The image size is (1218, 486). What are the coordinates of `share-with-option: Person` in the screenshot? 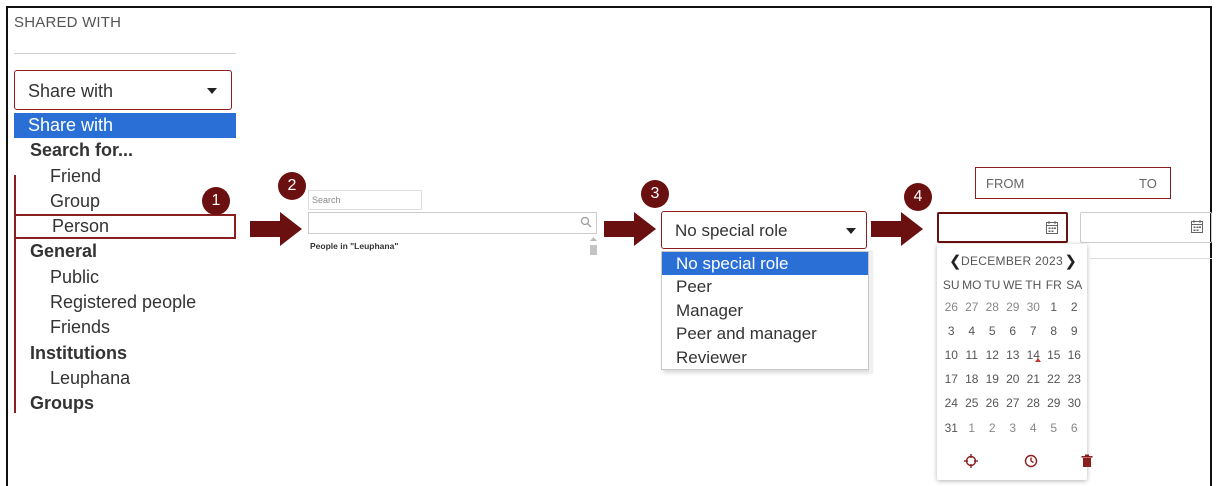 It's located at (125, 227).